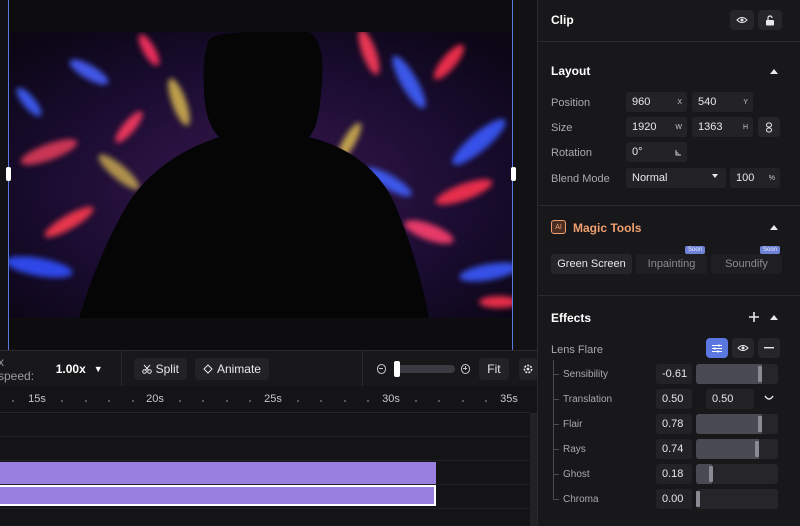 This screenshot has height=526, width=800. What do you see at coordinates (8, 174) in the screenshot?
I see `resize-handle-left` at bounding box center [8, 174].